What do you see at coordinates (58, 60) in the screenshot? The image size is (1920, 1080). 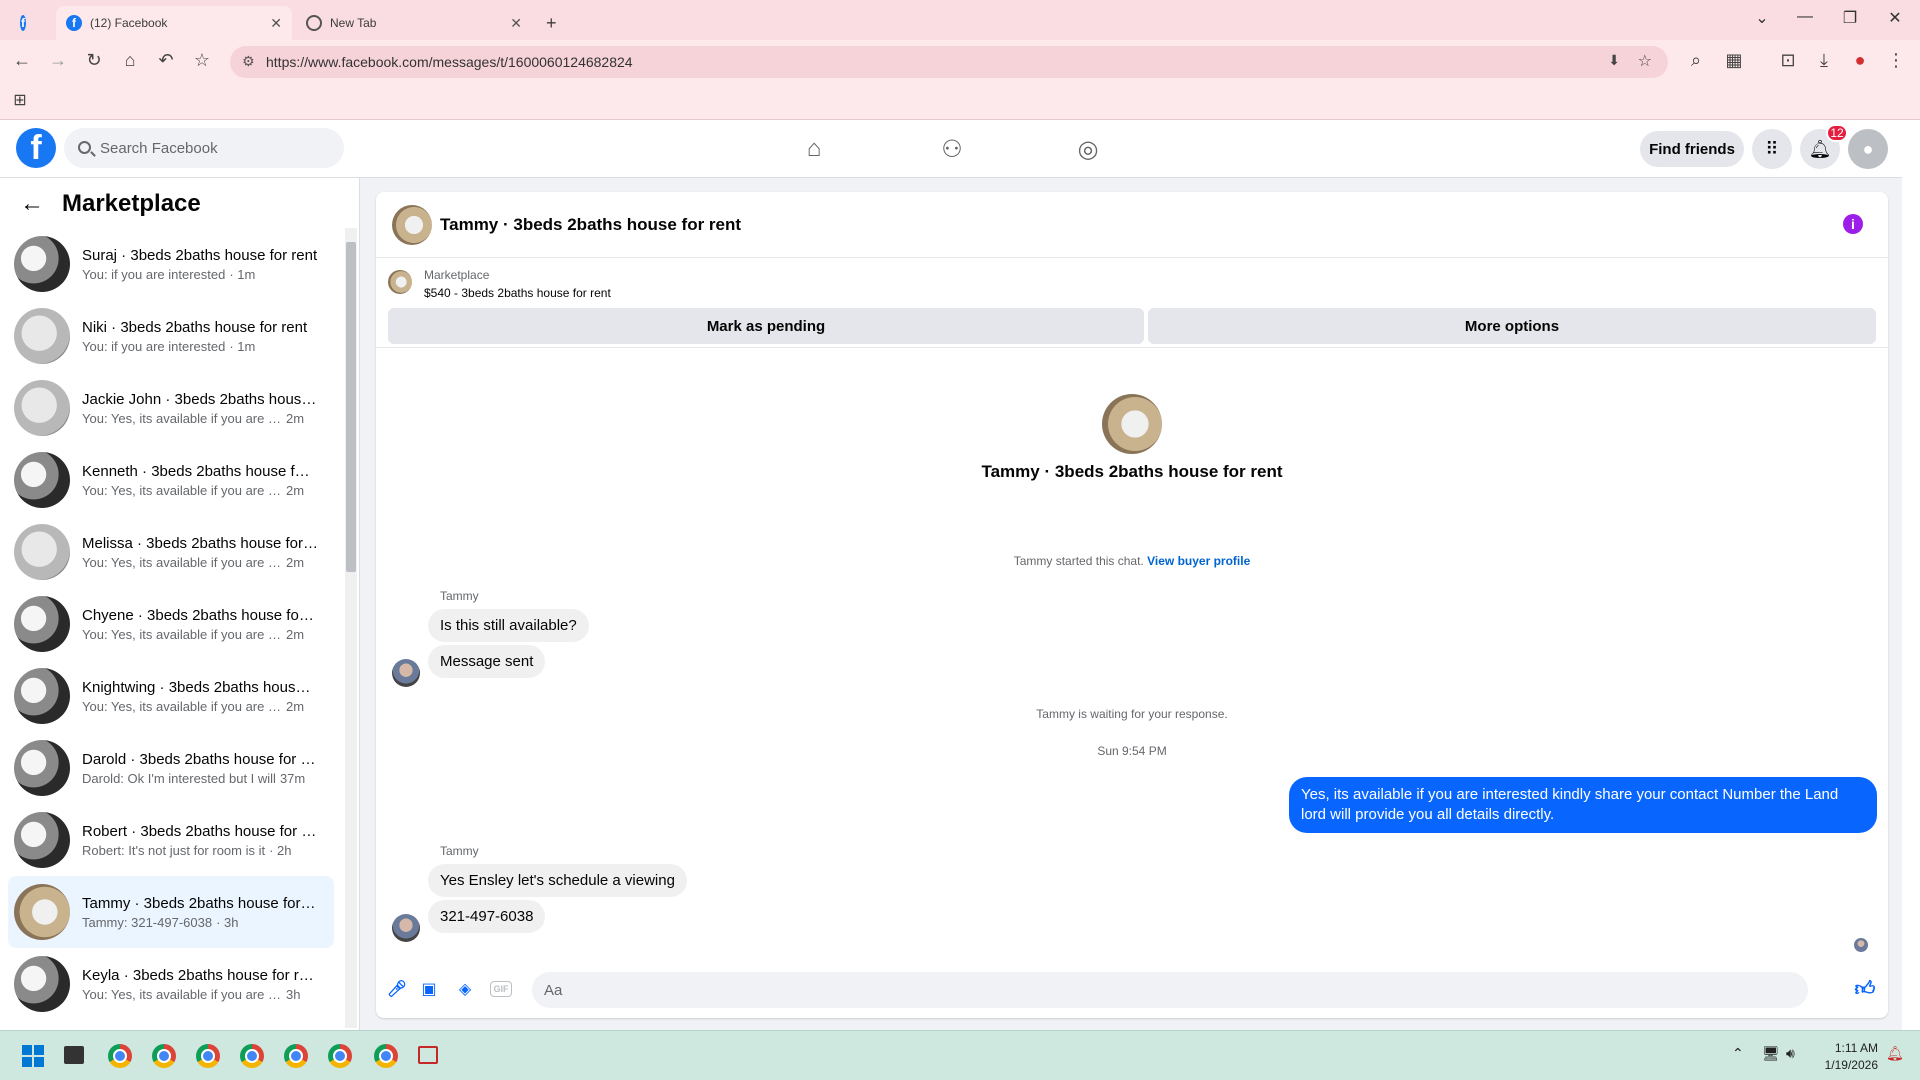 I see `forward-icon: →` at bounding box center [58, 60].